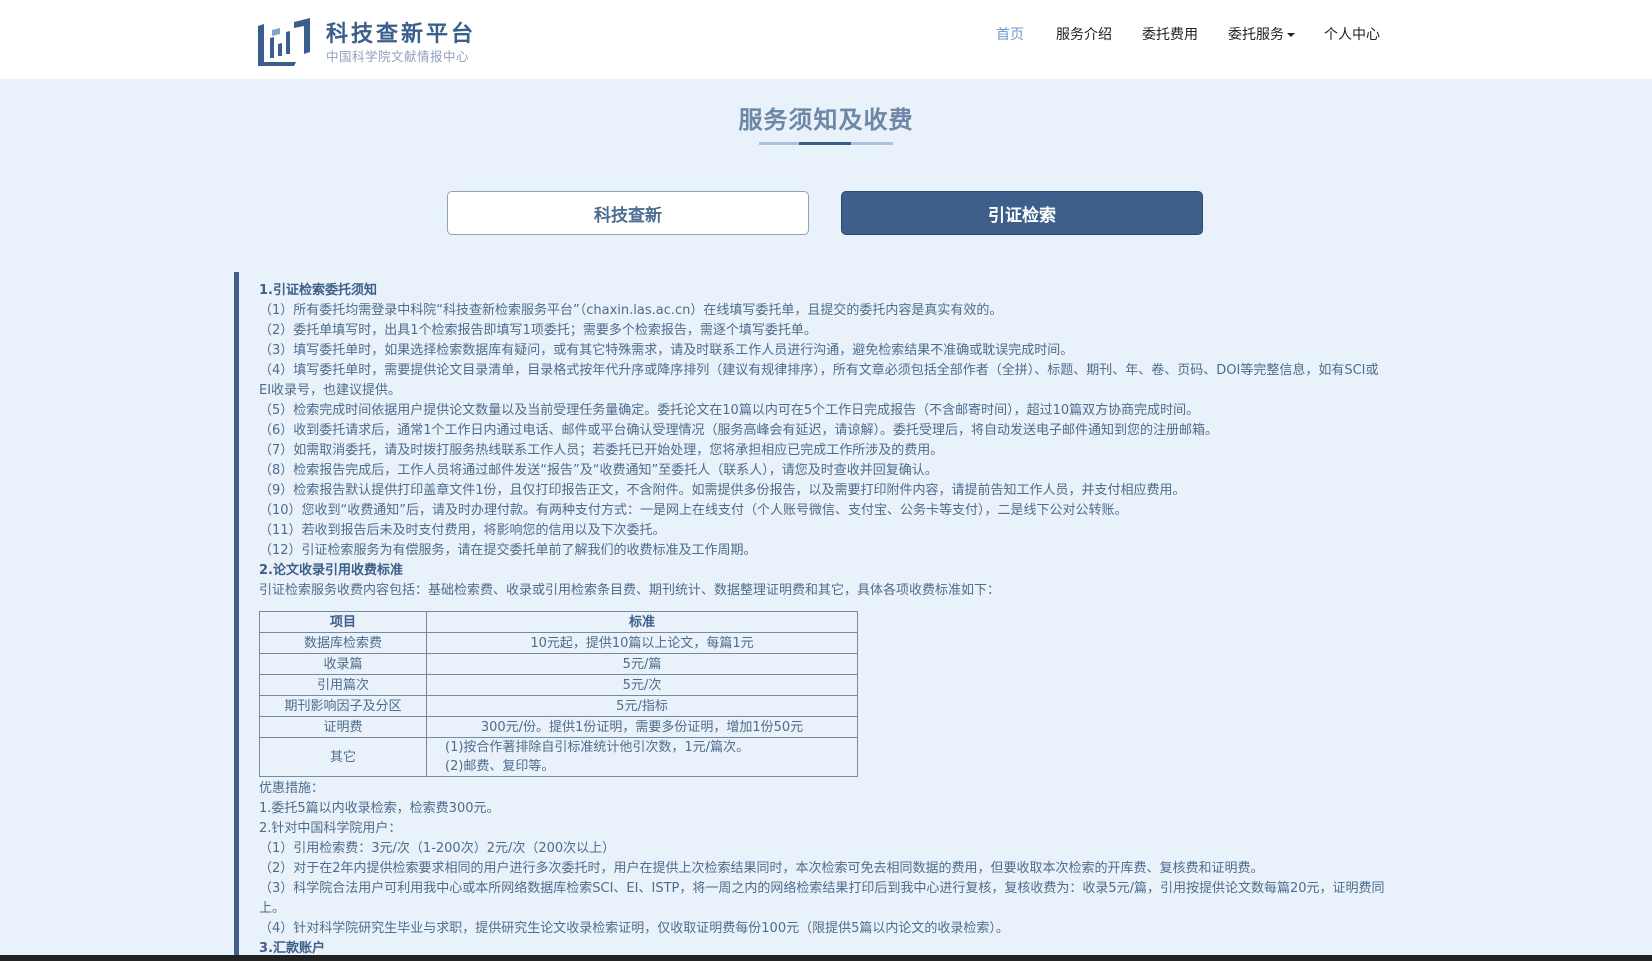 Image resolution: width=1652 pixels, height=961 pixels. What do you see at coordinates (331, 570) in the screenshot?
I see `section2-heading: 2.论文收录引用收费标准` at bounding box center [331, 570].